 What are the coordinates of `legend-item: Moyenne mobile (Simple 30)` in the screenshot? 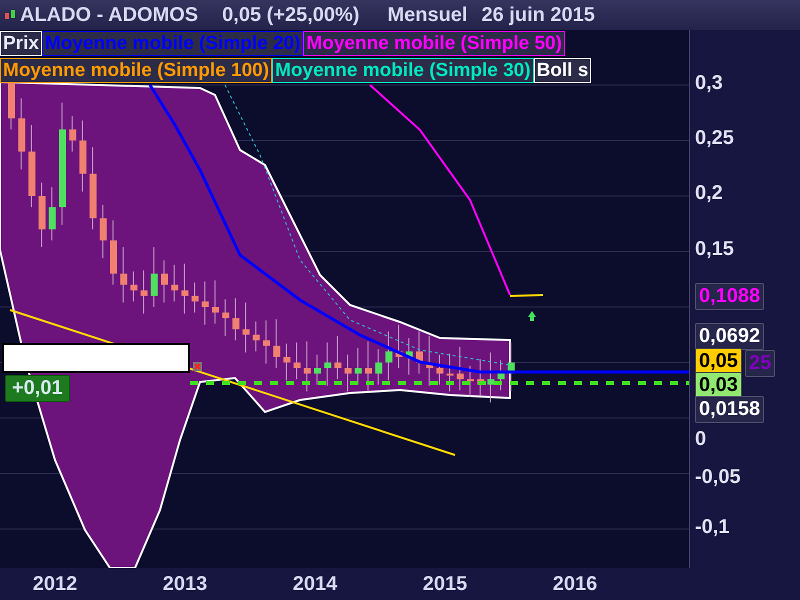 It's located at (403, 70).